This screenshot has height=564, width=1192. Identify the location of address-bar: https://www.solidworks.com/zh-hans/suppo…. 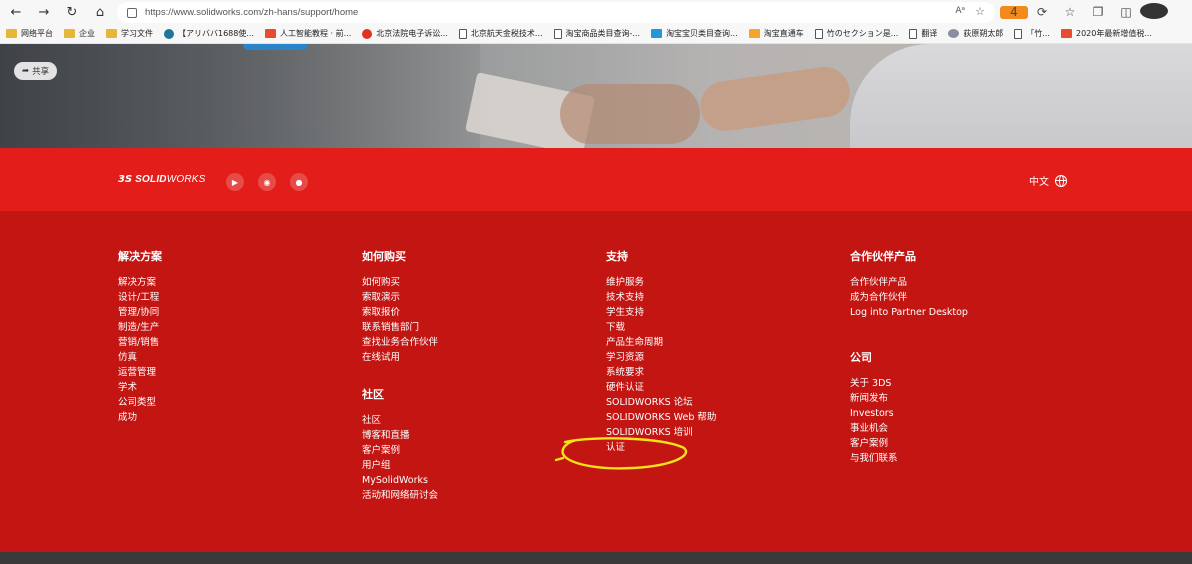
(556, 12).